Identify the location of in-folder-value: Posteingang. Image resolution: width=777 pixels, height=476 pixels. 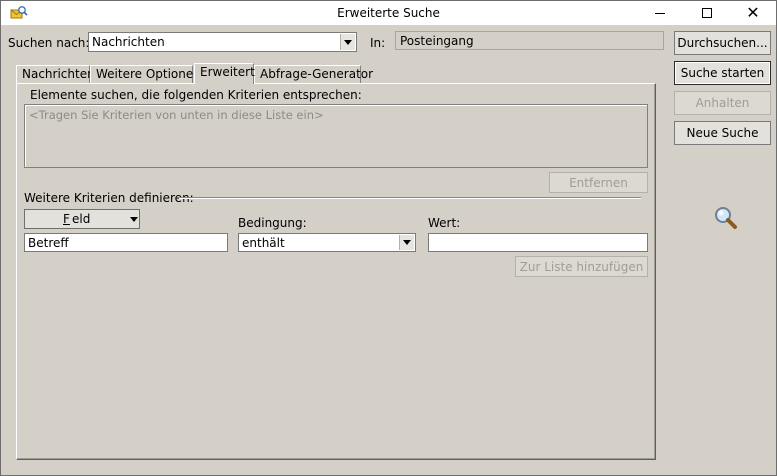
(437, 41).